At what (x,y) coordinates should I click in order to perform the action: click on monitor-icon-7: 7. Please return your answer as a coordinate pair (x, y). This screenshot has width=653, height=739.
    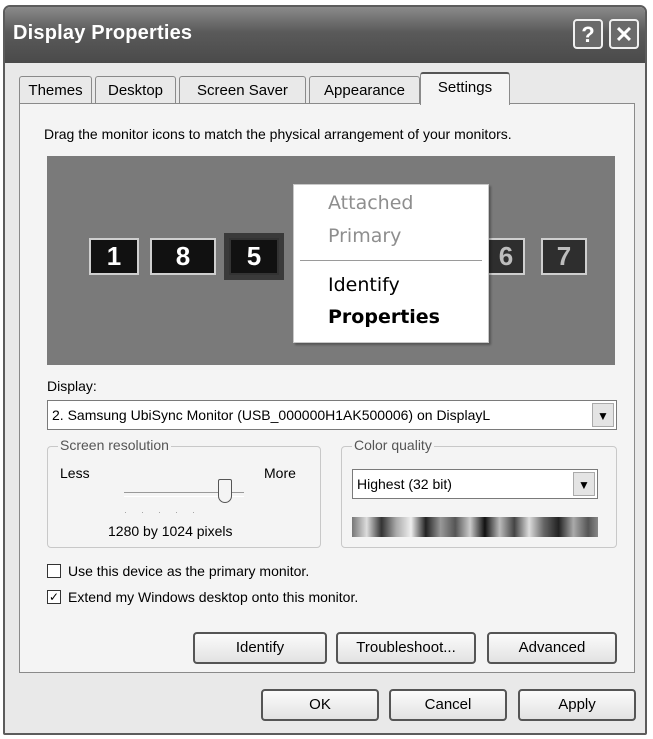
    Looking at the image, I should click on (564, 256).